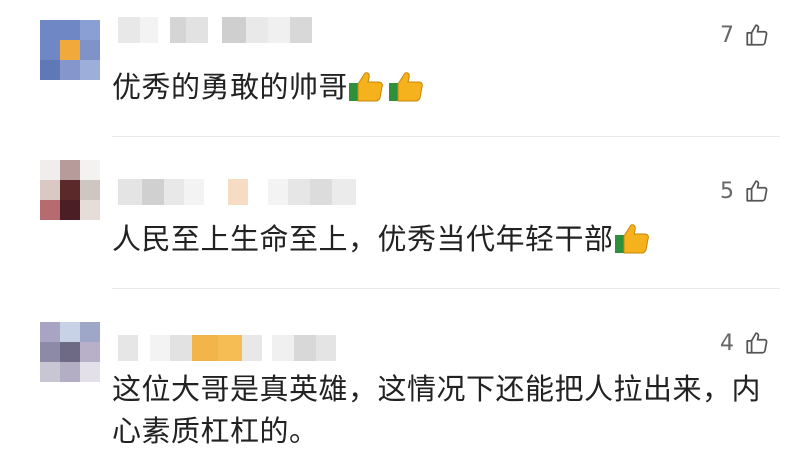 The height and width of the screenshot is (461, 800). Describe the element at coordinates (363, 239) in the screenshot. I see `comment-body: 人民至上生命至上，优秀当代年轻干部` at that location.